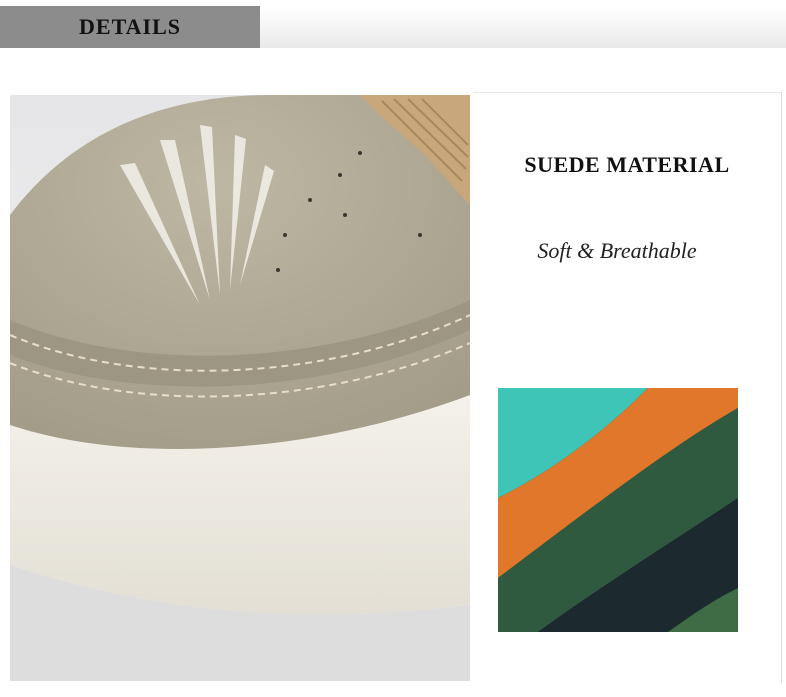 The height and width of the screenshot is (697, 786). I want to click on details-heading: DETAILS, so click(130, 26).